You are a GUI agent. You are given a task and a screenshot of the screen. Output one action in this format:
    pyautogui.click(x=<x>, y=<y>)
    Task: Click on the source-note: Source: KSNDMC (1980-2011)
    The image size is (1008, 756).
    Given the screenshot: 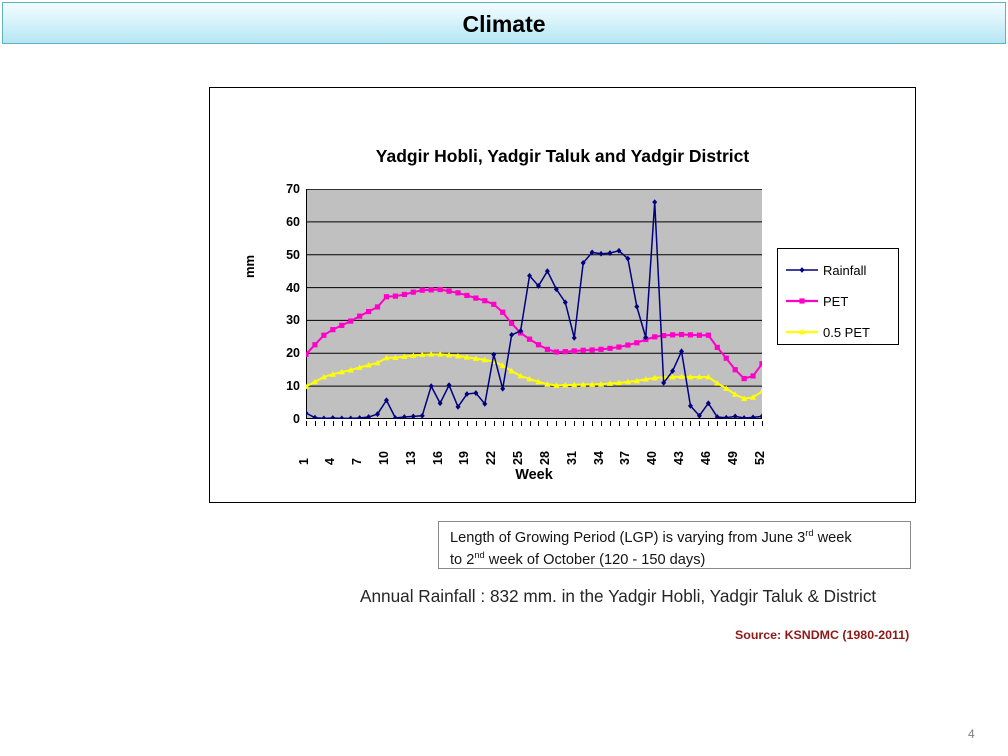 What is the action you would take?
    pyautogui.click(x=822, y=635)
    